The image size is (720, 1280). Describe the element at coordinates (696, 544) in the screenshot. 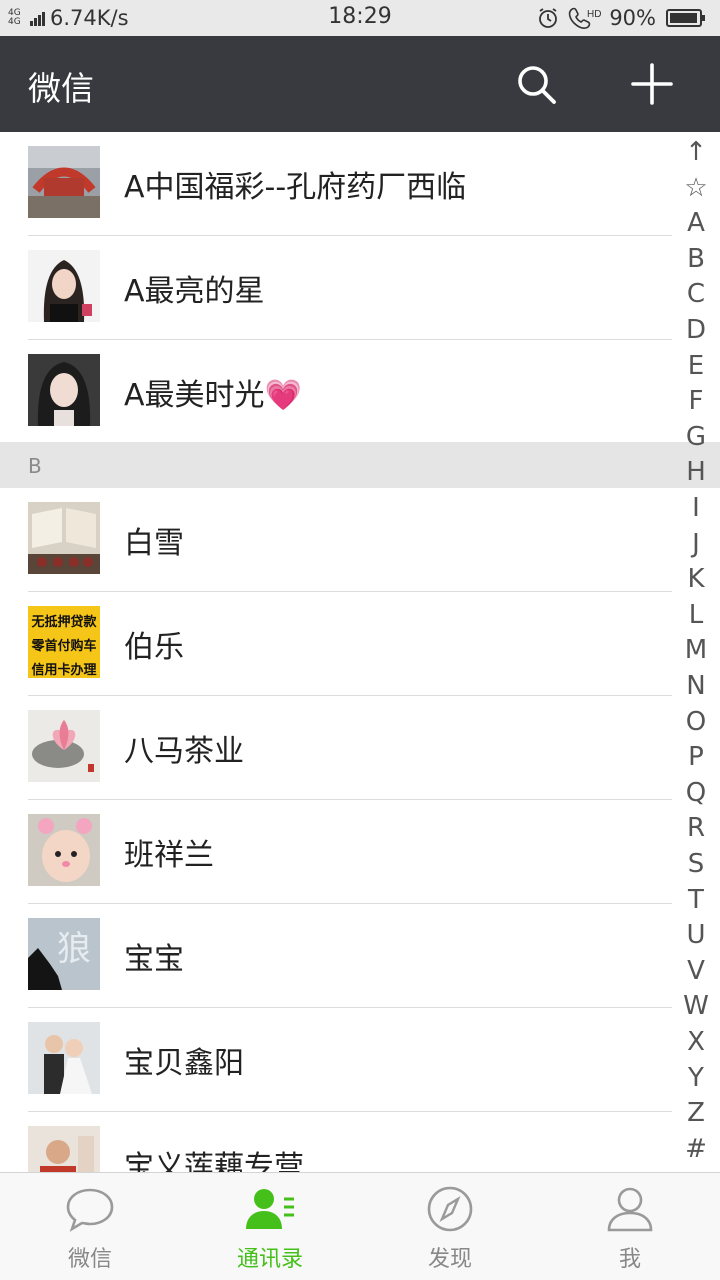

I see `index-letter: J` at that location.